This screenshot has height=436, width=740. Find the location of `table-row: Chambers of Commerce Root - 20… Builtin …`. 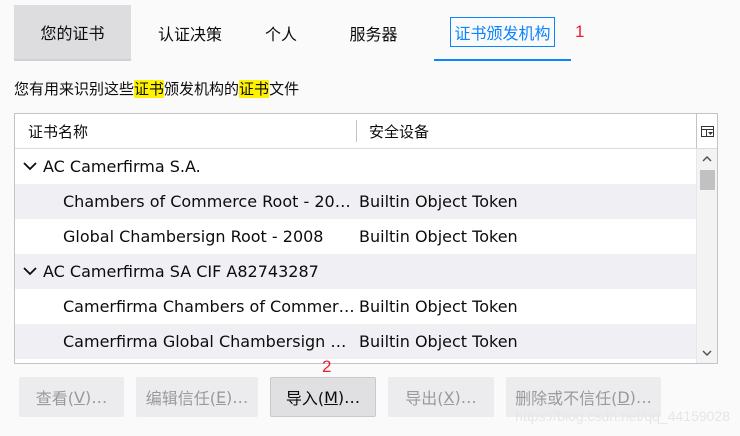

table-row: Chambers of Commerce Root - 20… Builtin … is located at coordinates (356, 201).